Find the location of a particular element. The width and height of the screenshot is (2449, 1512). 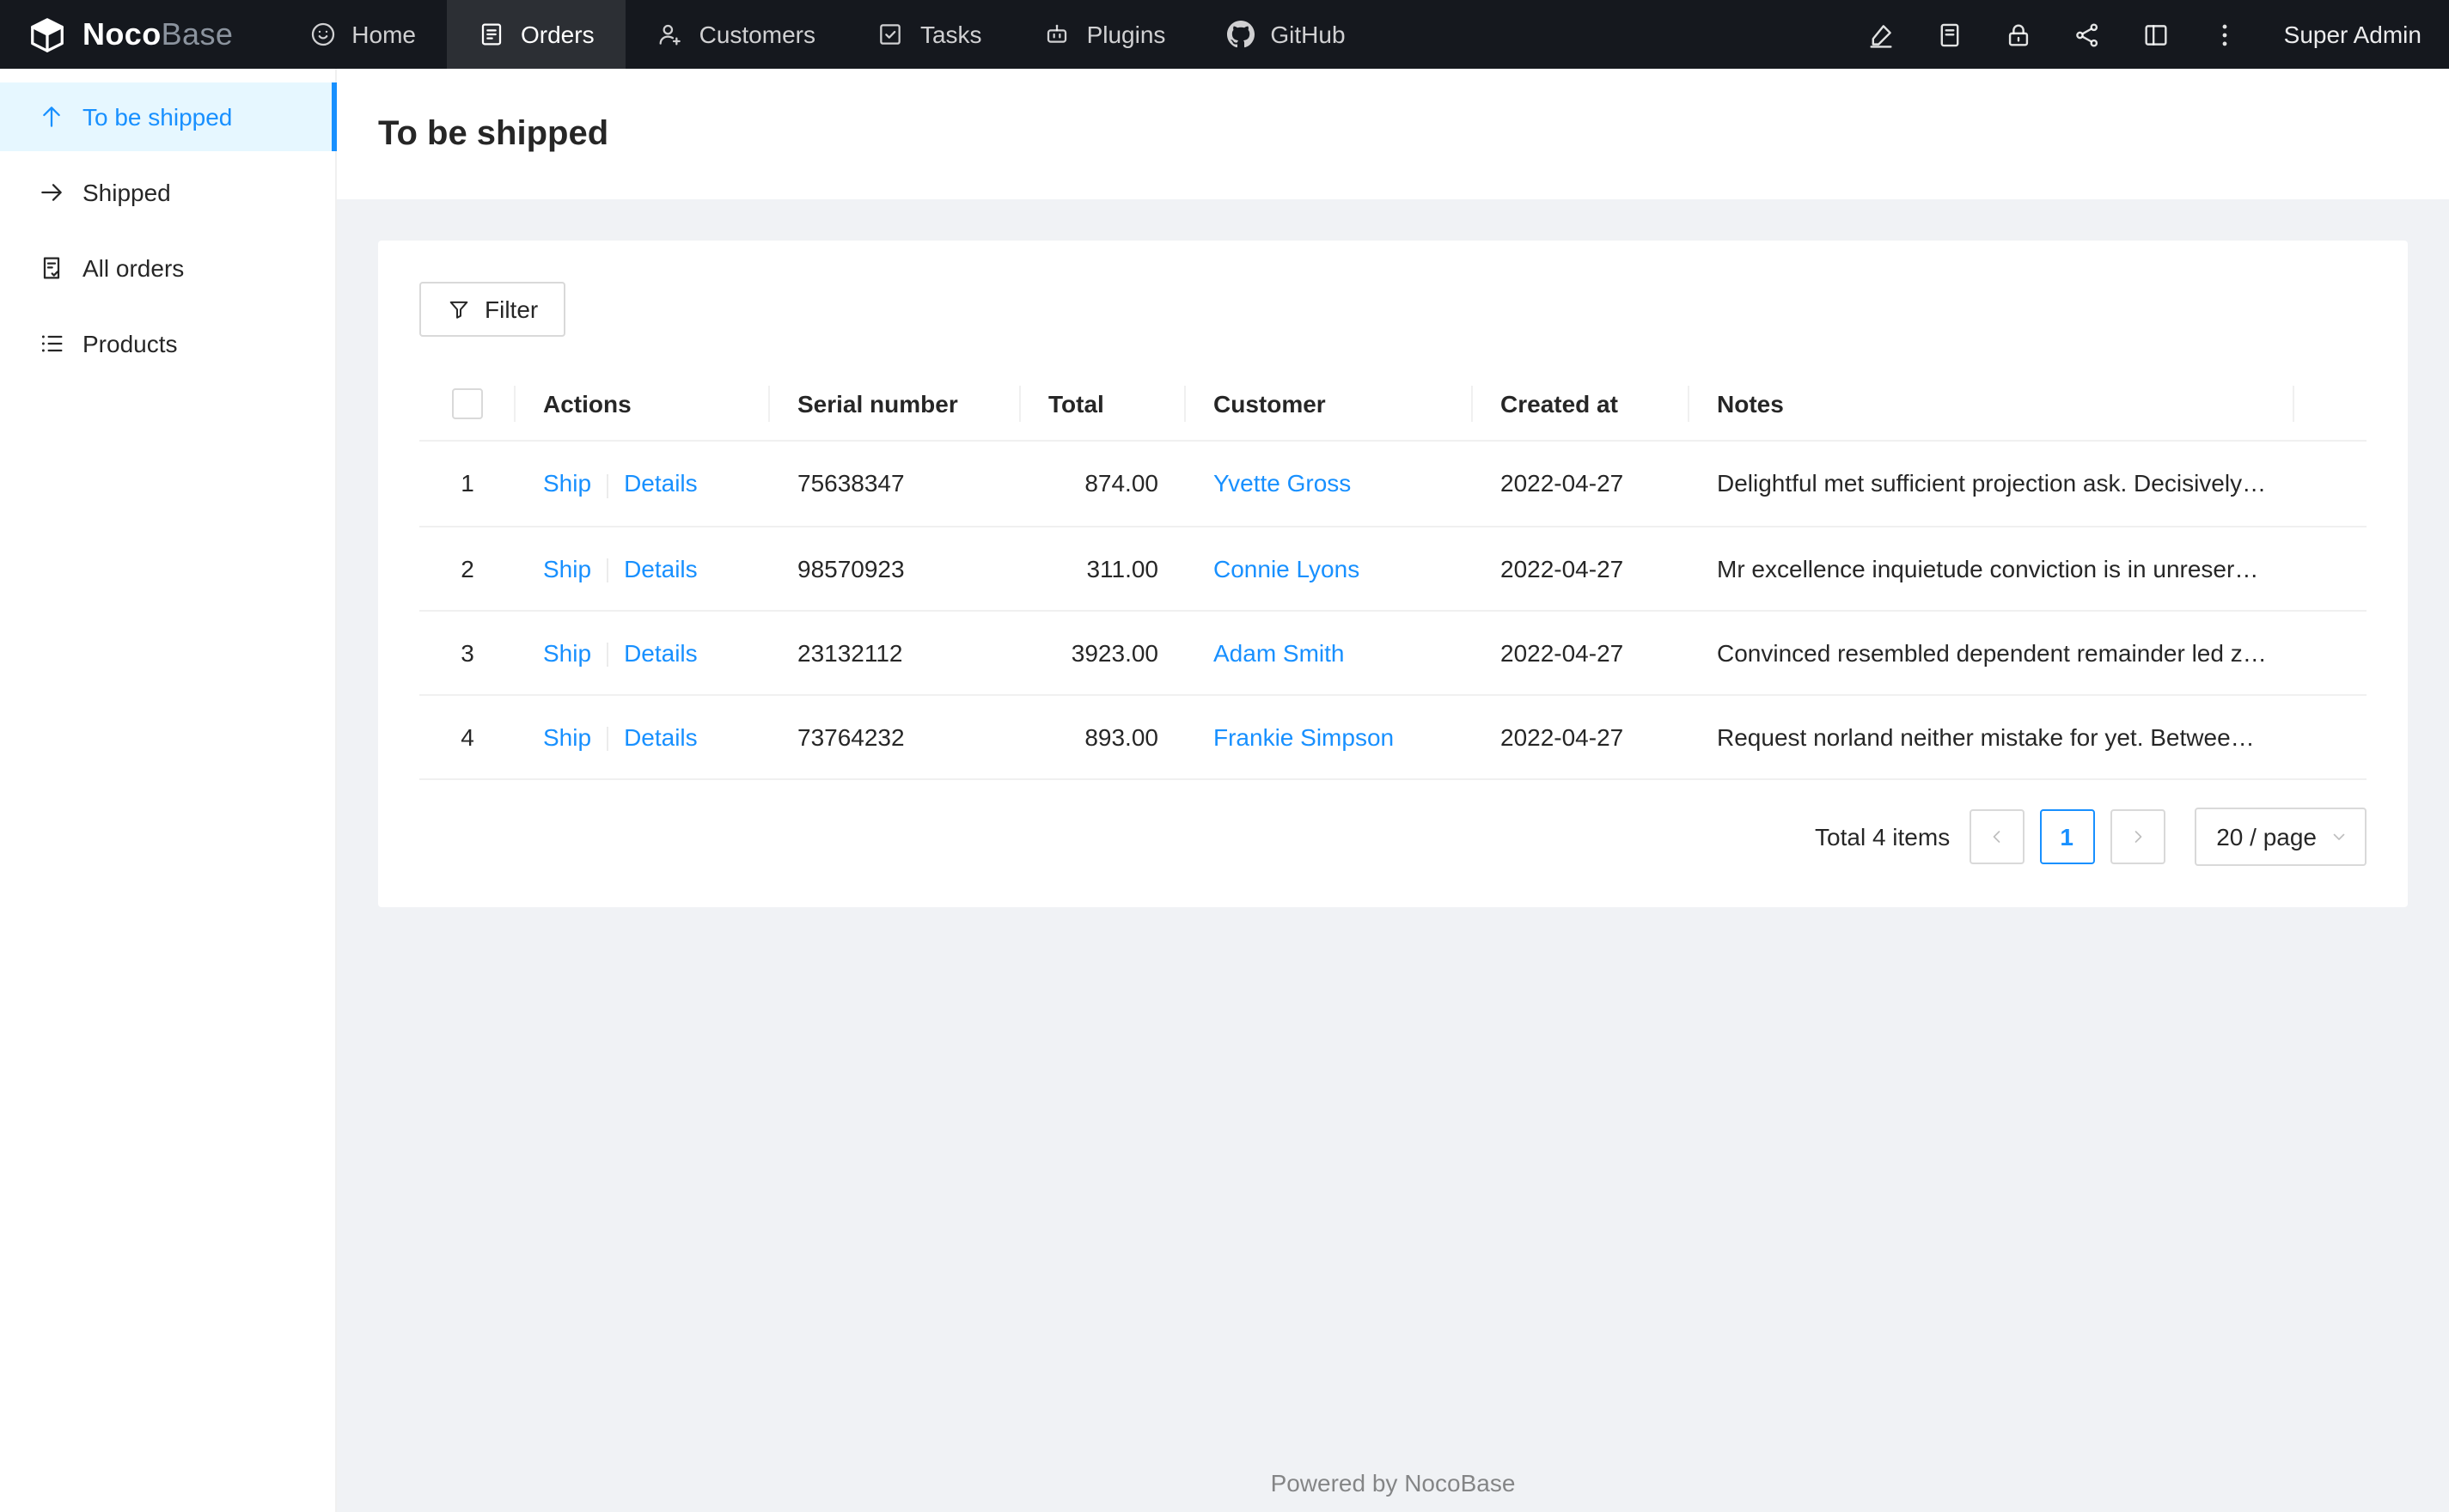

nav-item-label: Plugins is located at coordinates (1126, 34).